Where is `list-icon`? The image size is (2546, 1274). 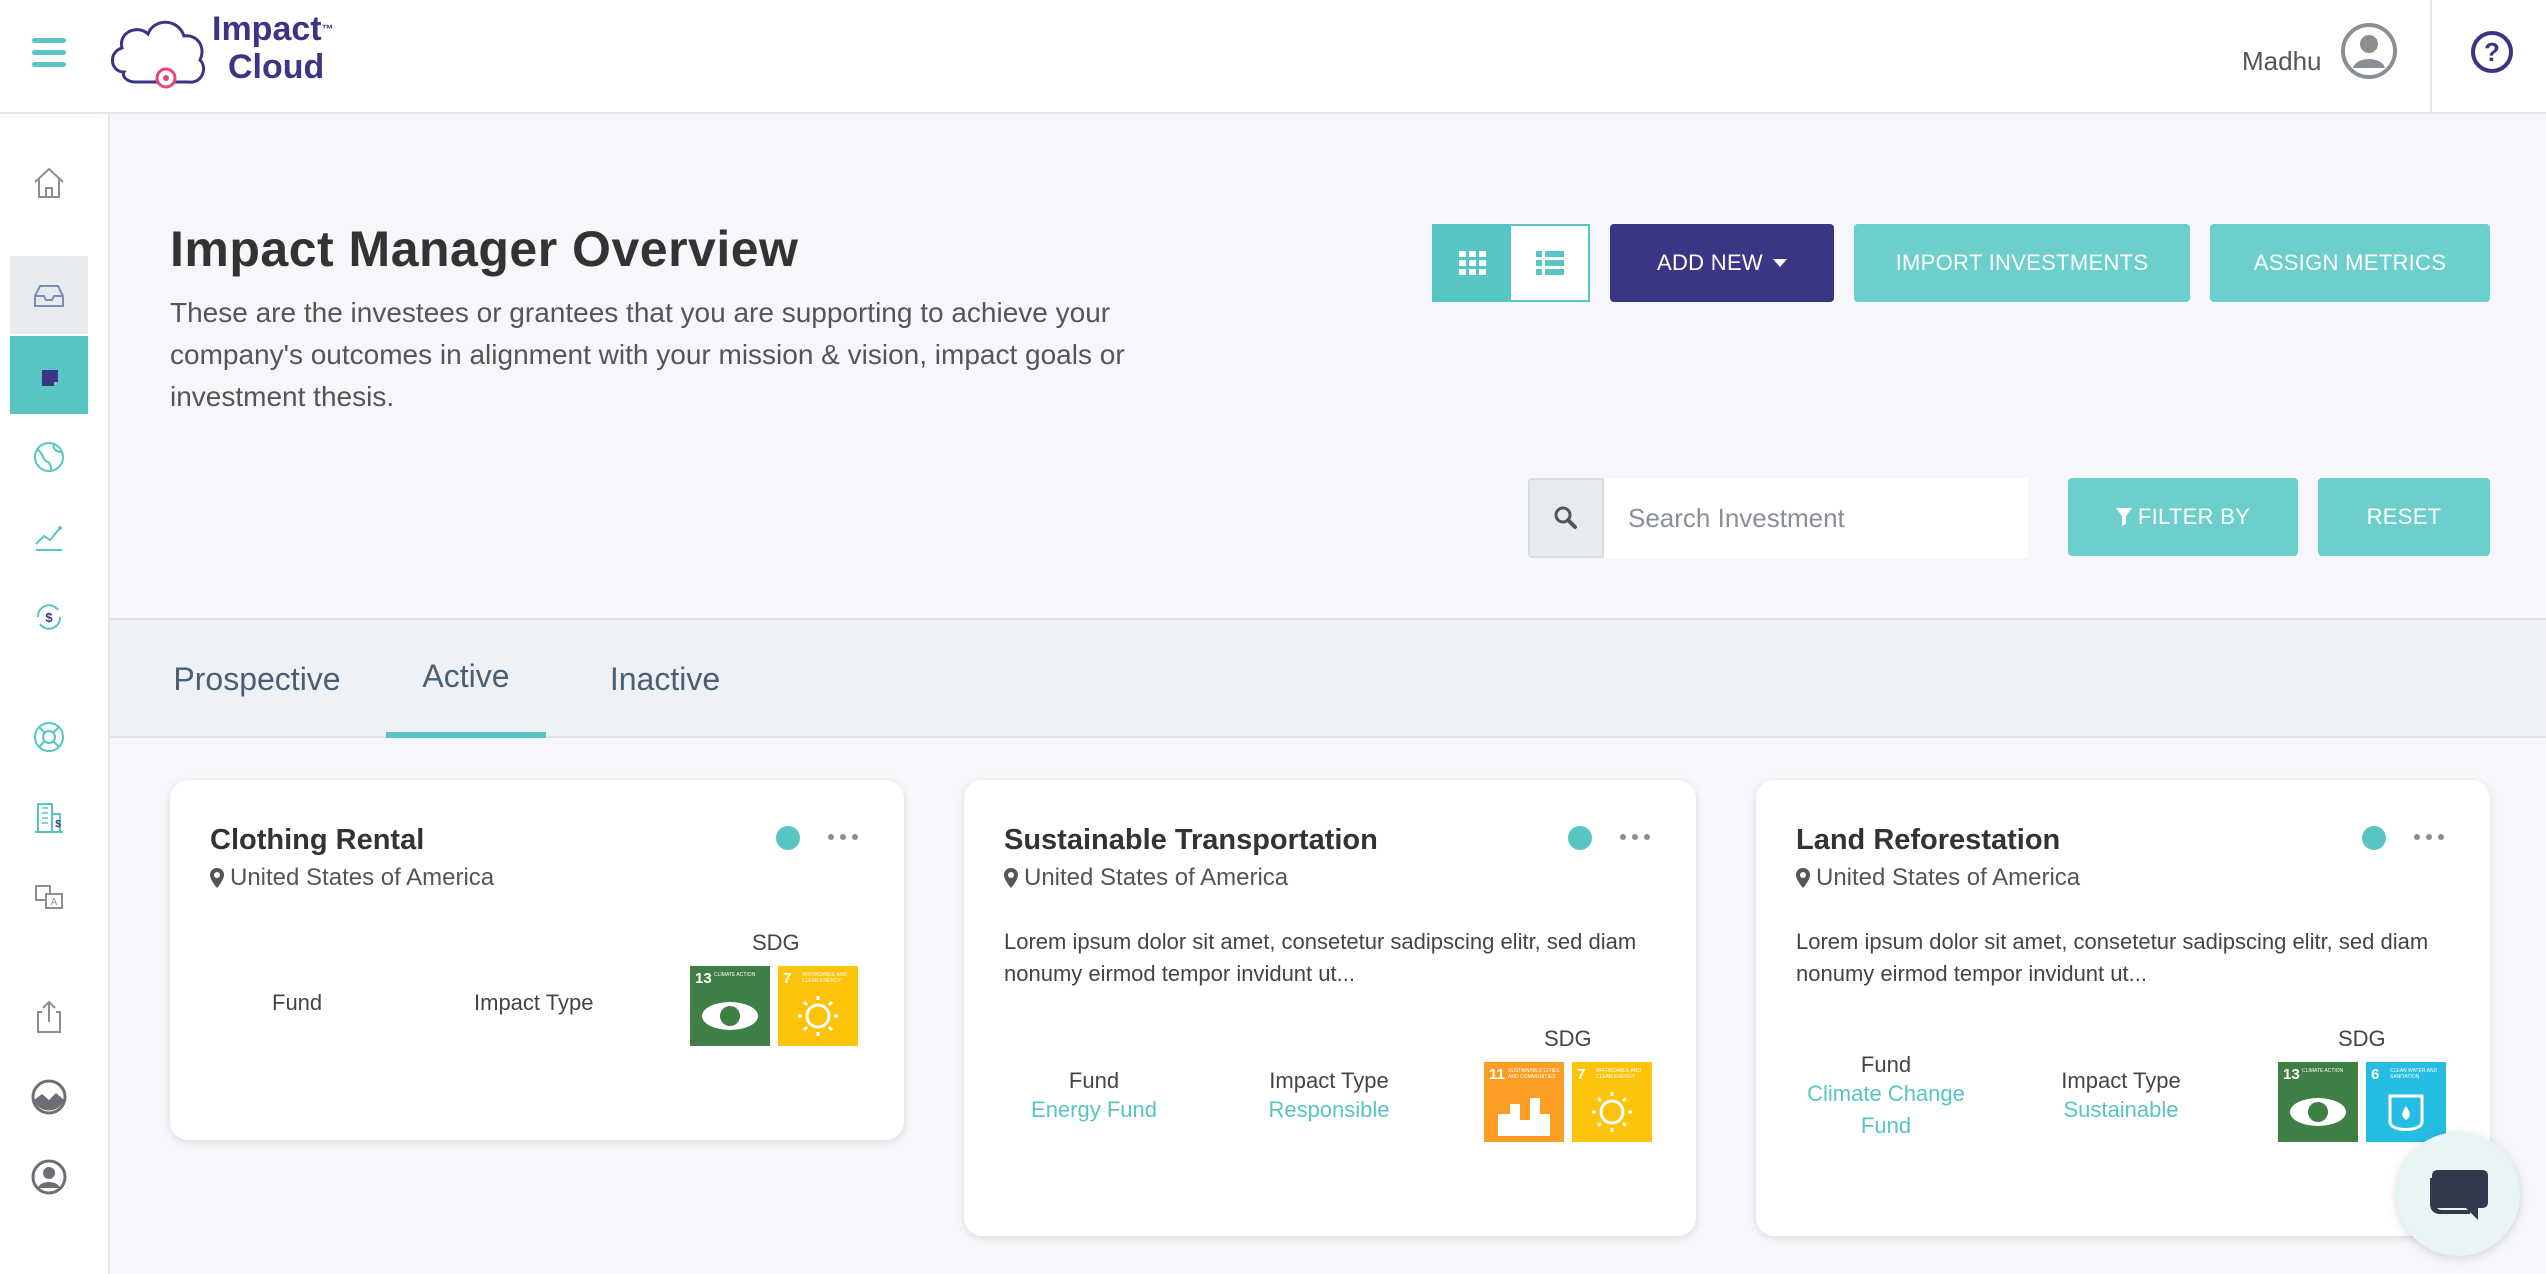
list-icon is located at coordinates (1549, 263).